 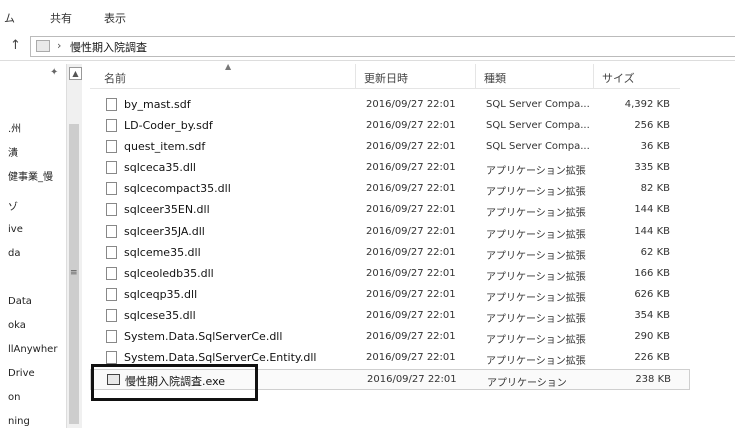 I want to click on file-name: System.Data.SqlServerCe.Entity.dll, so click(x=220, y=358).